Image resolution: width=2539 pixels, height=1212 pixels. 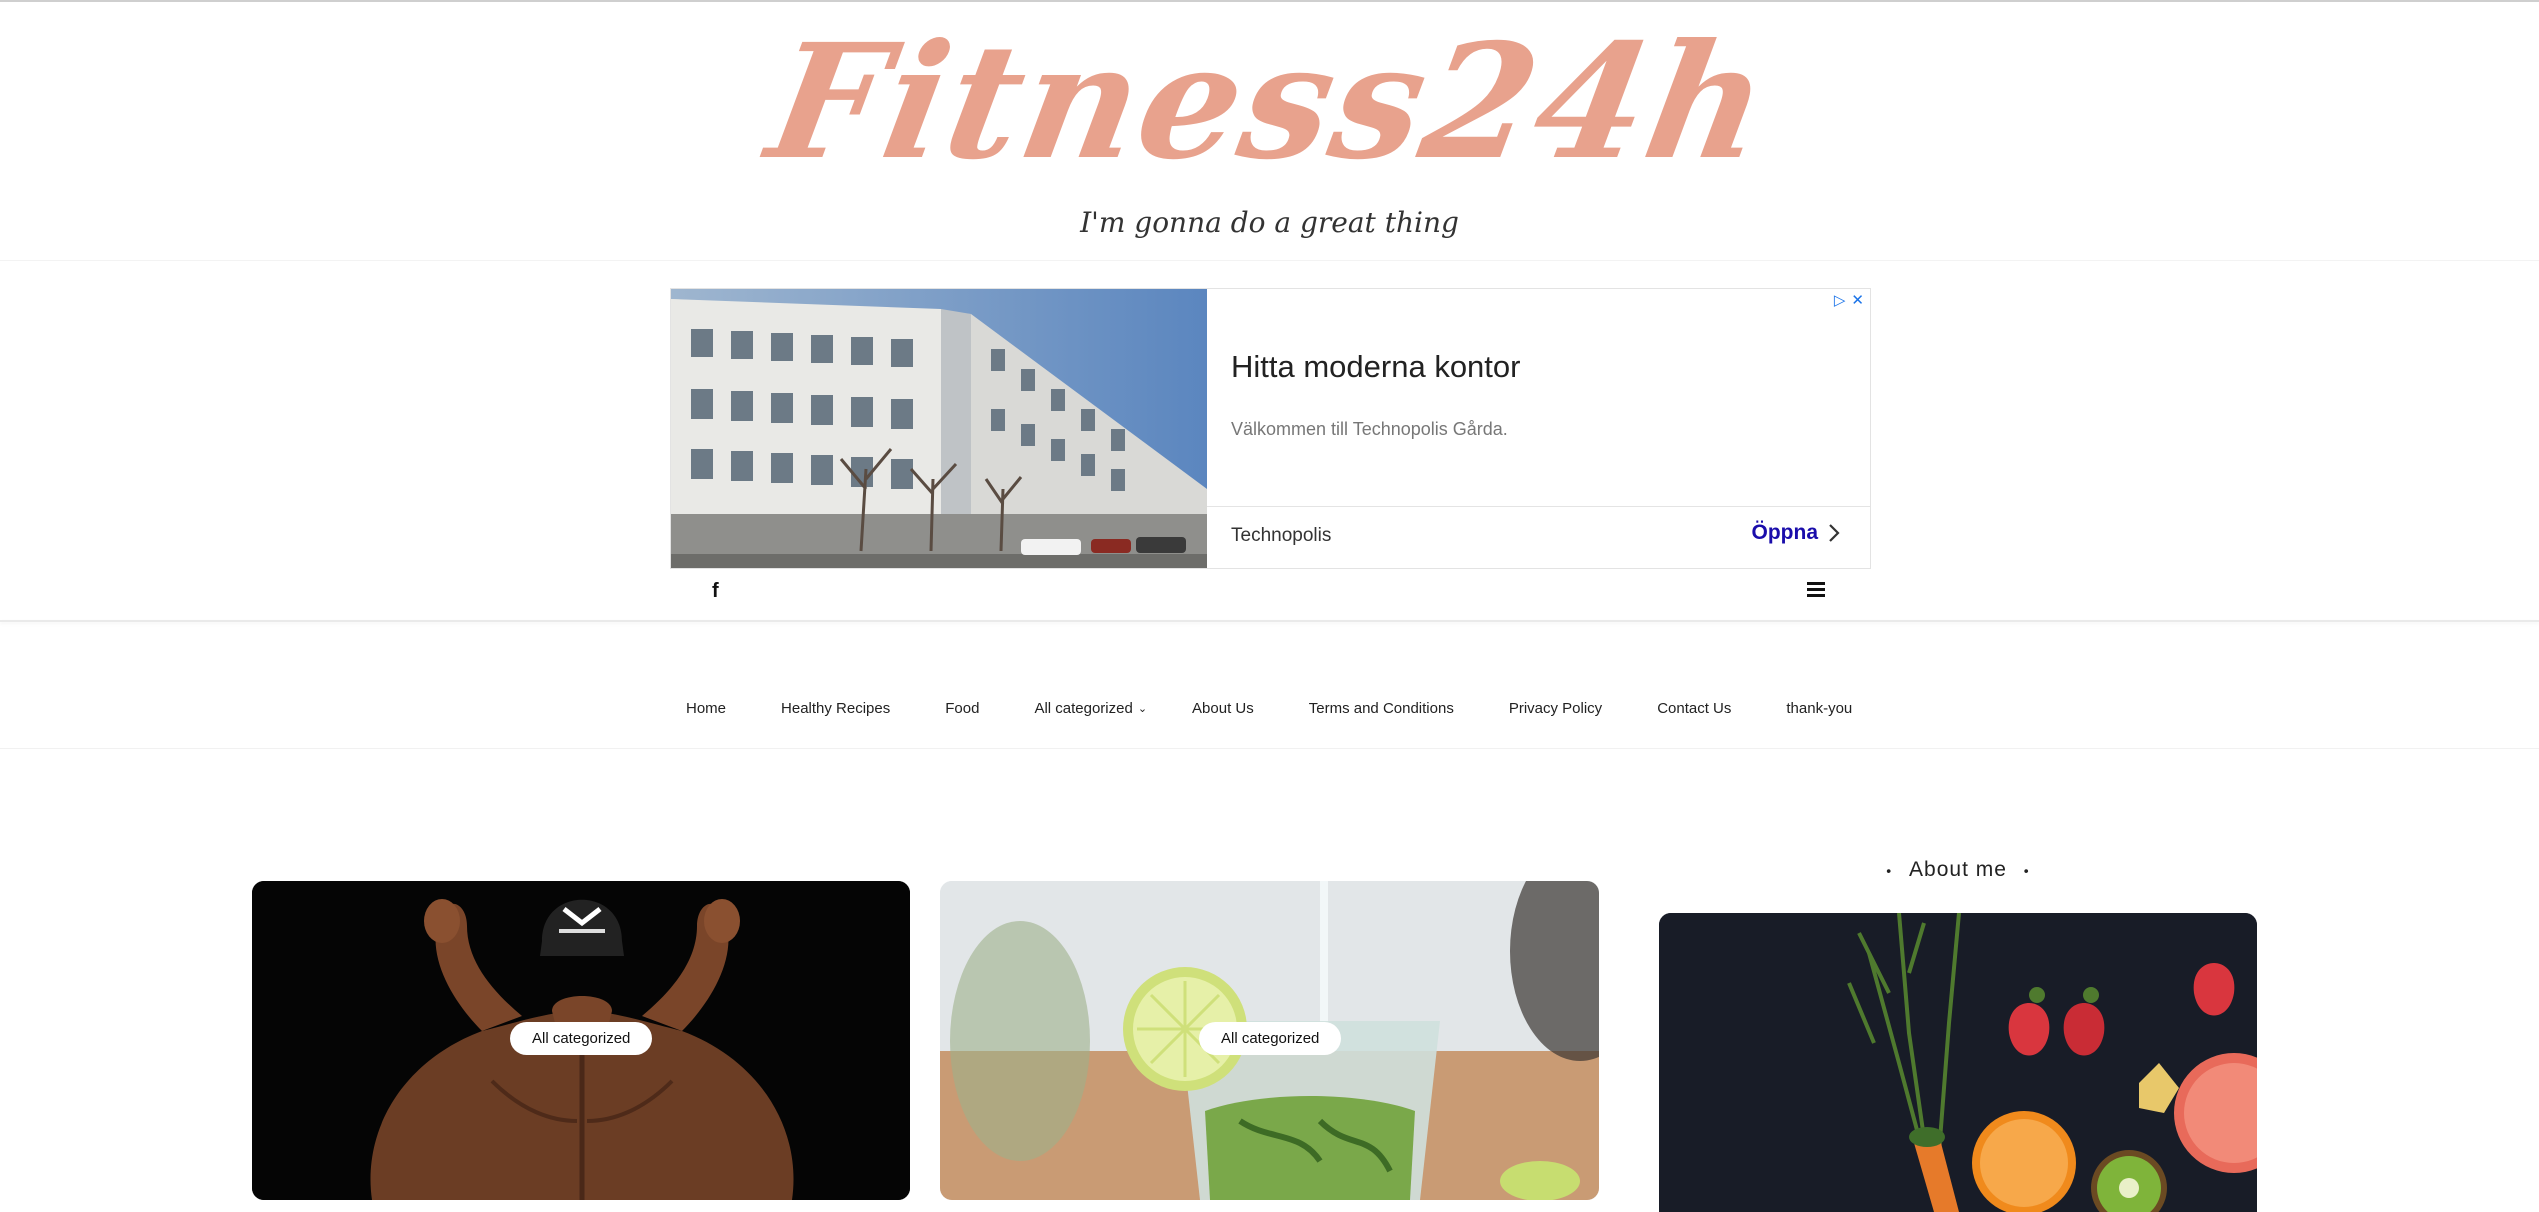 I want to click on ad-description: Välkommen till Technopolis Gårda., so click(x=1369, y=429).